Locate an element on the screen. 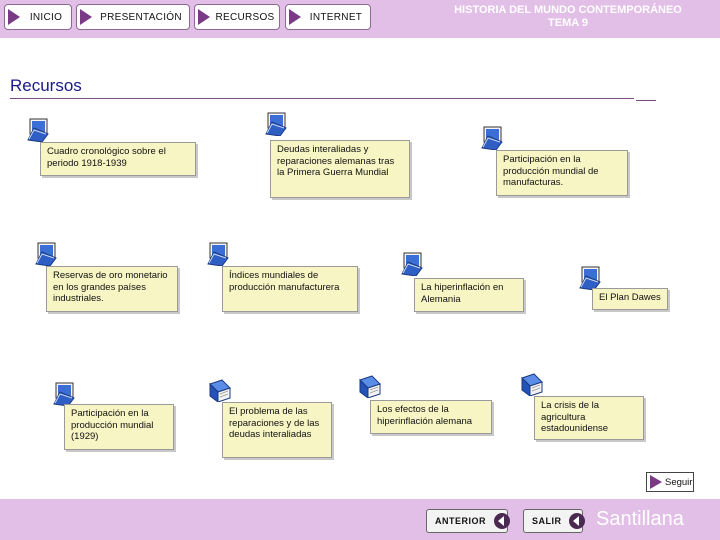  inicio-label: INICIO is located at coordinates (46, 17).